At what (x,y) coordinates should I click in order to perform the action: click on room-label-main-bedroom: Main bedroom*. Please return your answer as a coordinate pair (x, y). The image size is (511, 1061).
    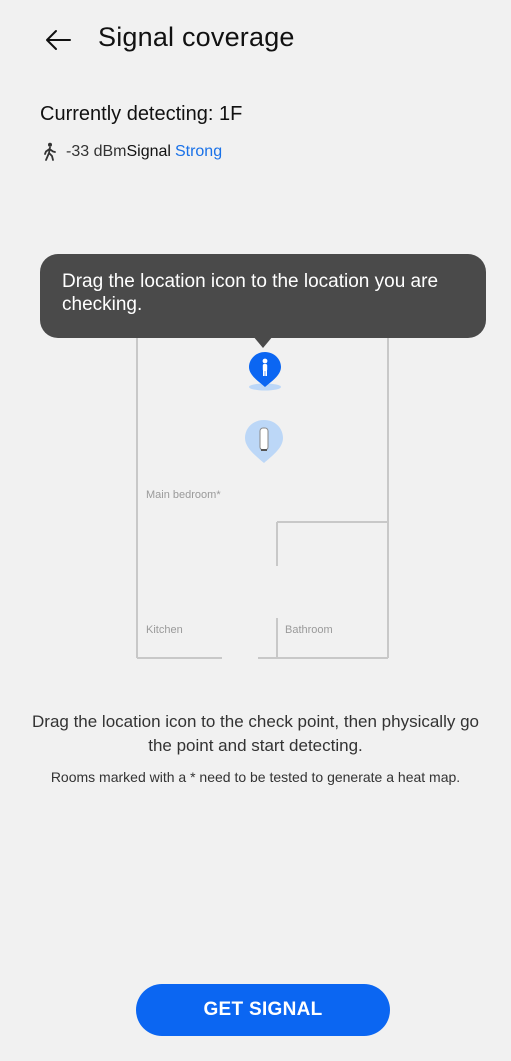
    Looking at the image, I should click on (183, 495).